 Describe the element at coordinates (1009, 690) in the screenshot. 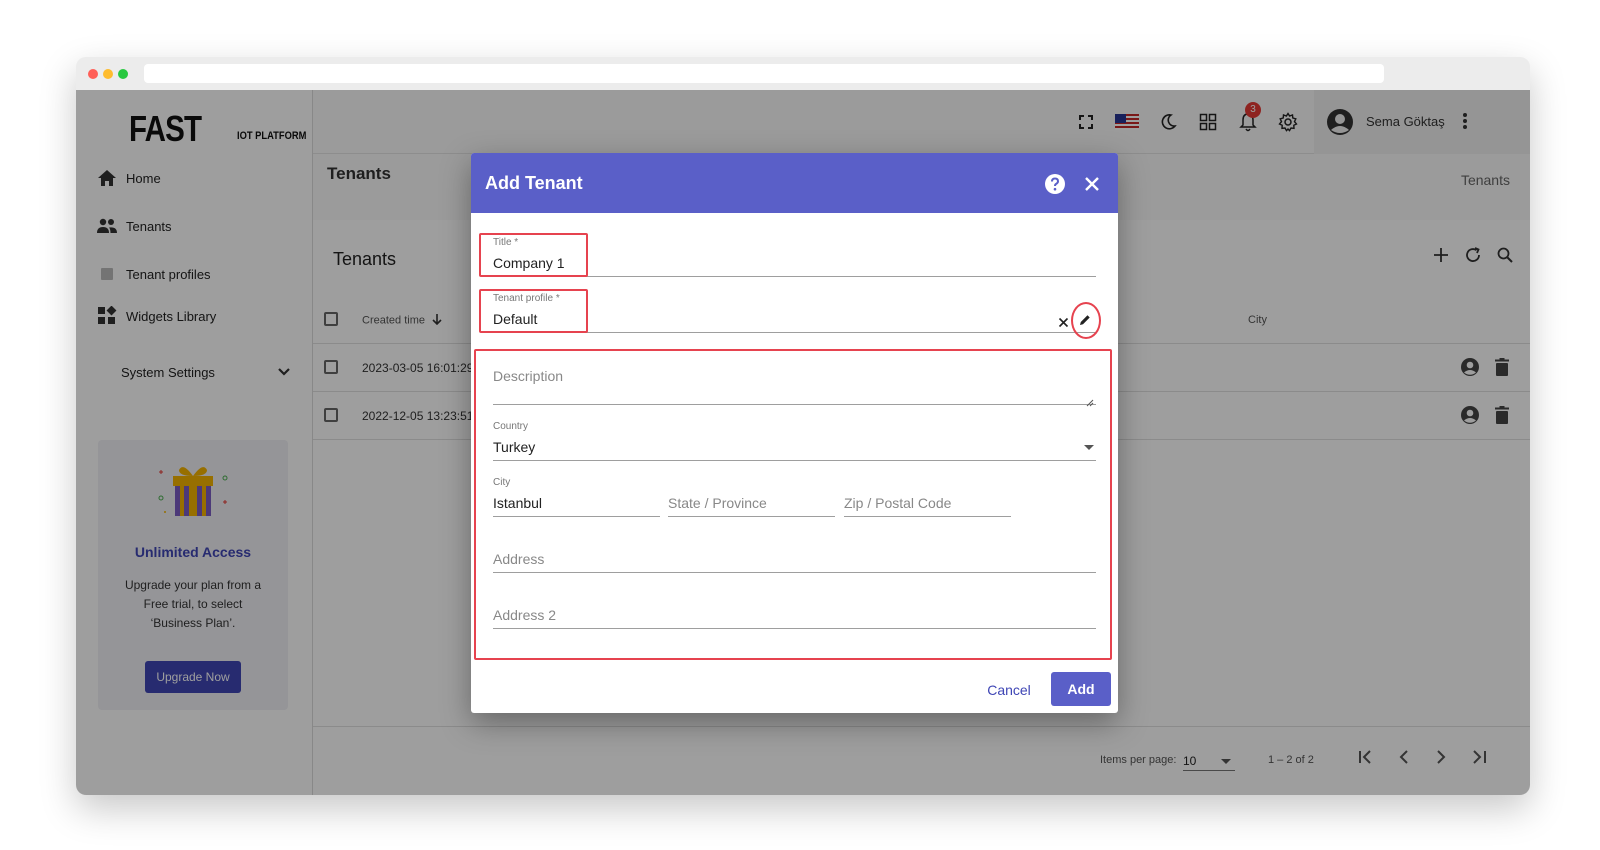

I see `cancel-button: Cancel` at that location.